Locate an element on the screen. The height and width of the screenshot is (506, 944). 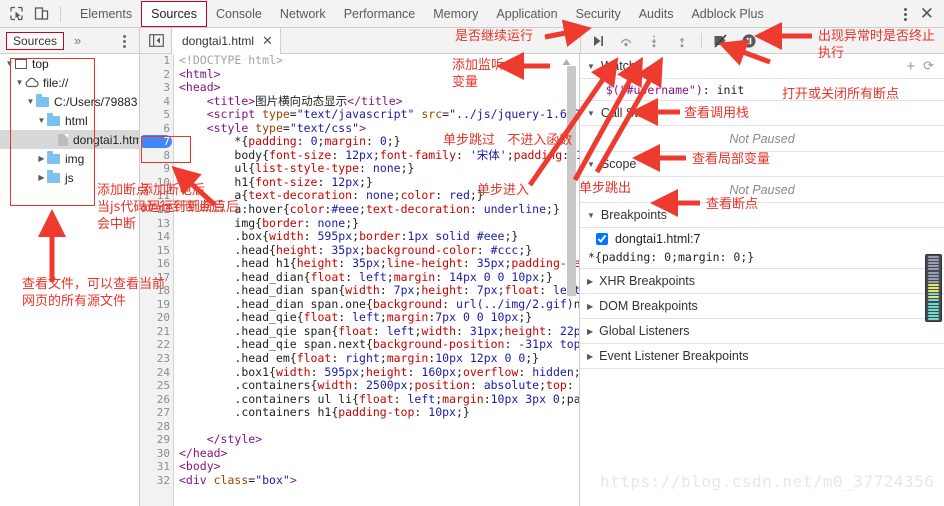
watch-expression-row: ▶ $("#username") : init is located at coordinates (762, 90).